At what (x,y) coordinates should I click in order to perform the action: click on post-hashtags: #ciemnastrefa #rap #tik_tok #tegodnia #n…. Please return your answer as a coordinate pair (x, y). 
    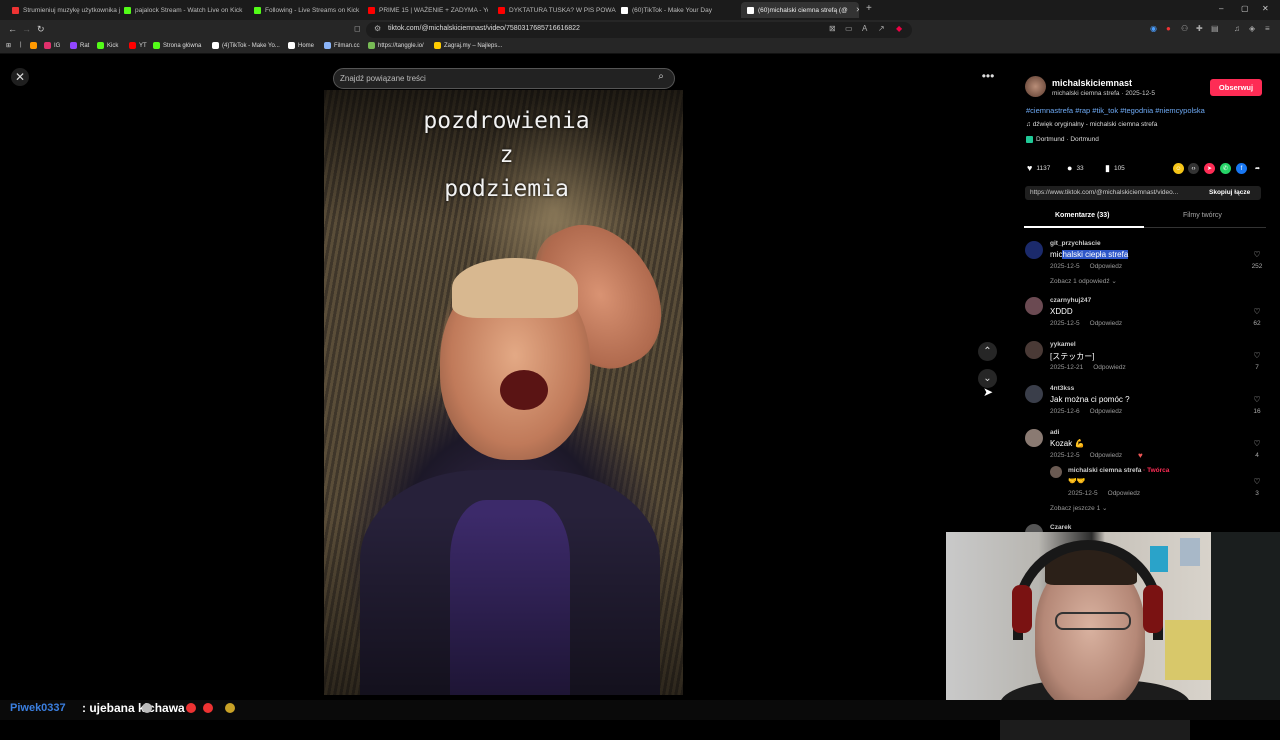
    Looking at the image, I should click on (1115, 110).